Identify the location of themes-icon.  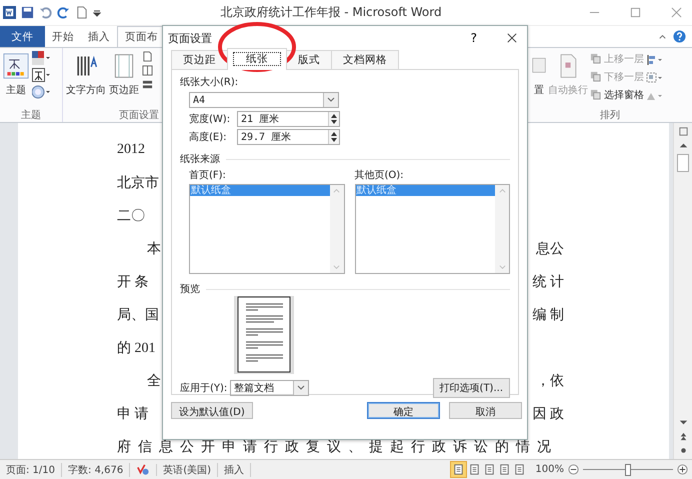
(16, 66).